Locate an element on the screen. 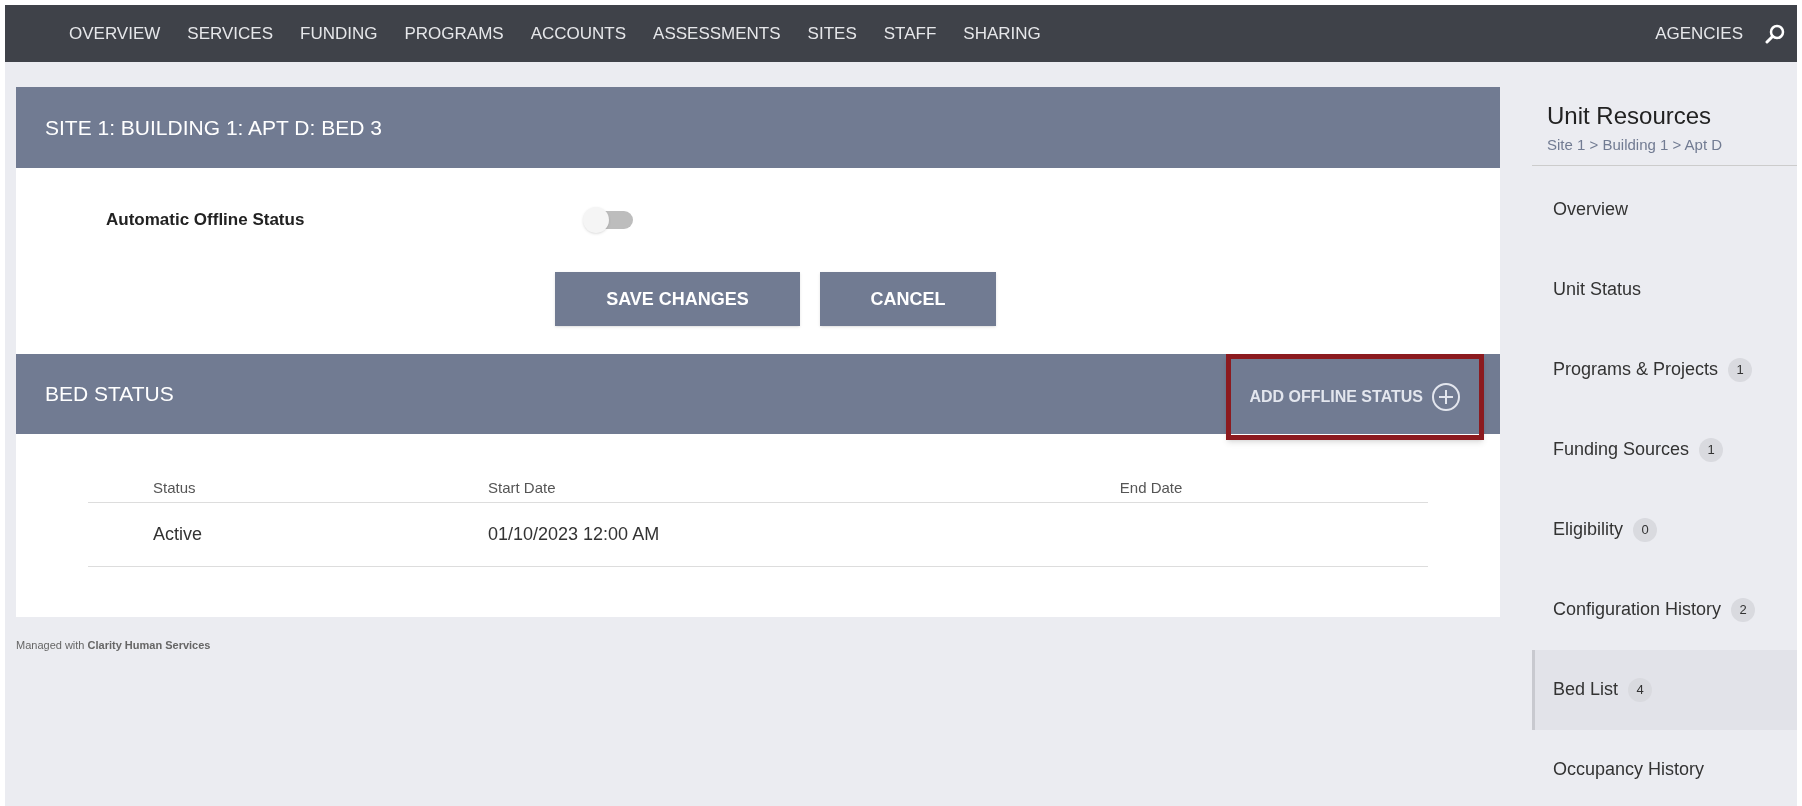 This screenshot has width=1802, height=806. sidebar-item: Bed List 4 is located at coordinates (1664, 689).